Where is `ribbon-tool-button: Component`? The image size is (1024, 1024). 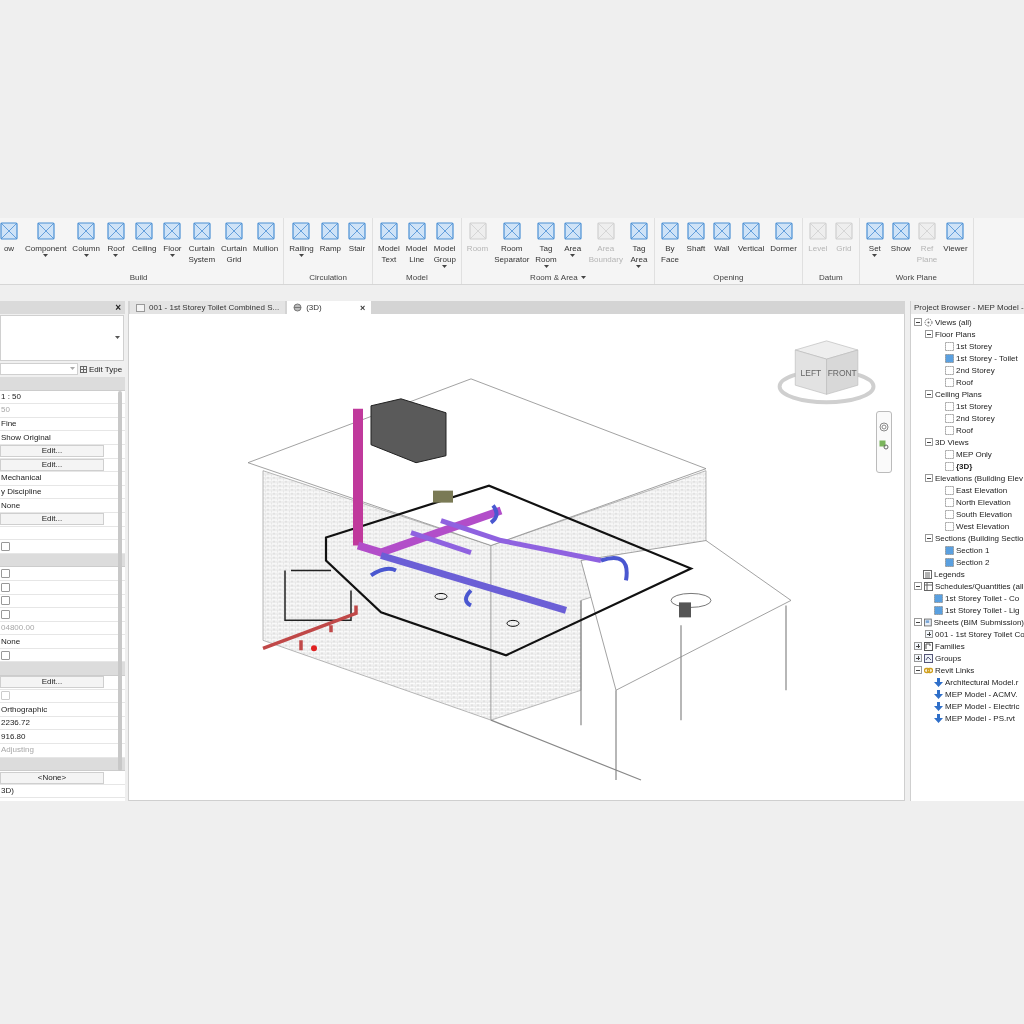
ribbon-tool-button: Component is located at coordinates (46, 239).